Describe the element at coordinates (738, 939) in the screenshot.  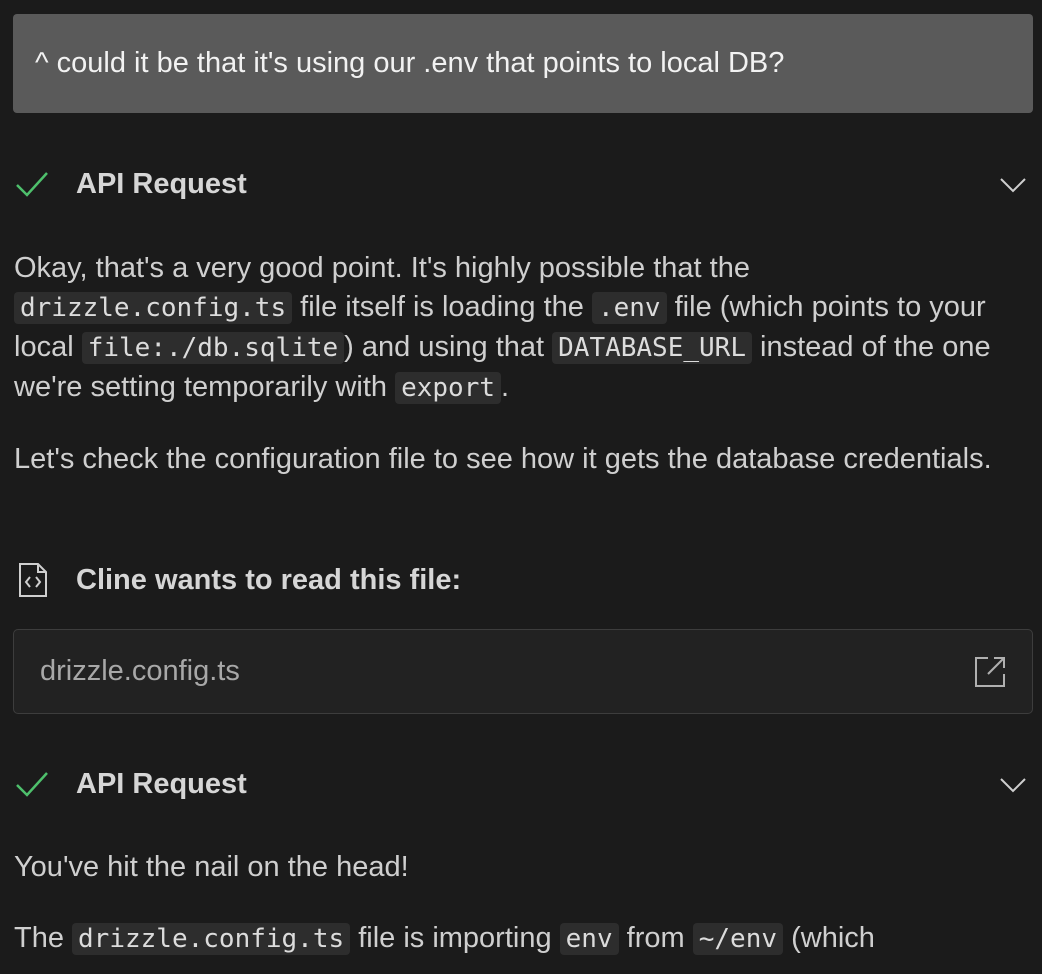
I see `inline-code: ~/env` at that location.